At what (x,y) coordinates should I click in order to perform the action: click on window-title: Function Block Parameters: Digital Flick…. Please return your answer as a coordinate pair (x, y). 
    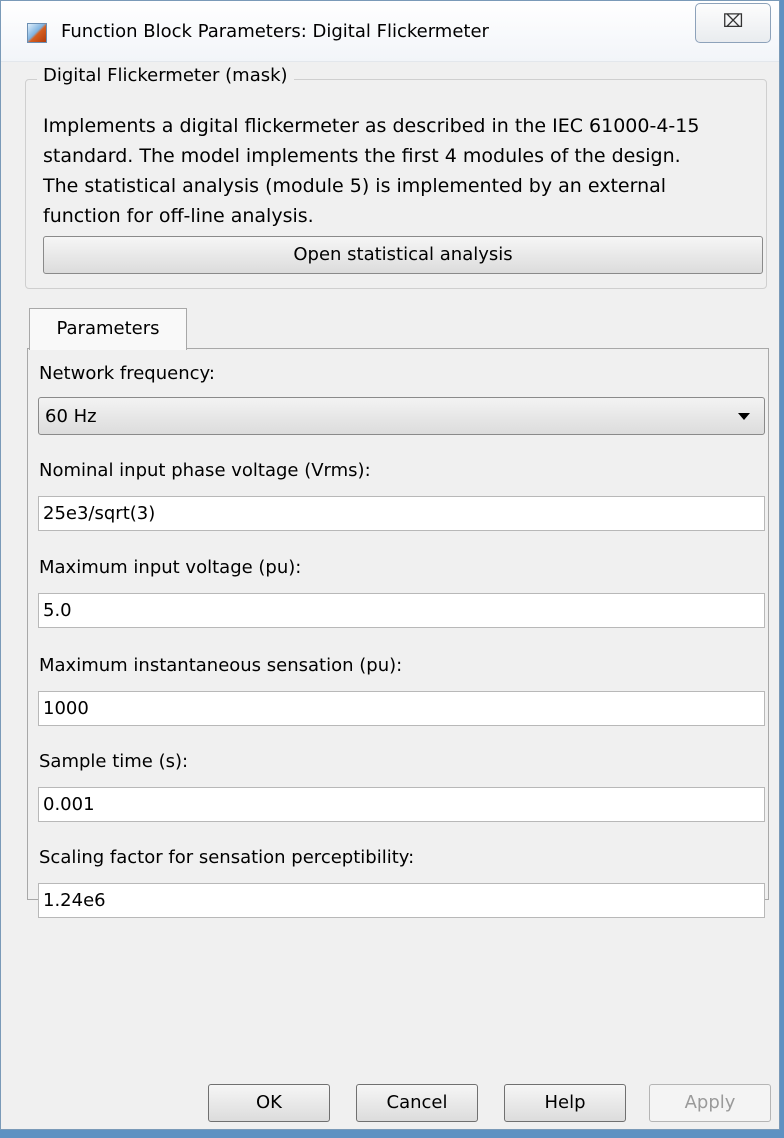
    Looking at the image, I should click on (275, 31).